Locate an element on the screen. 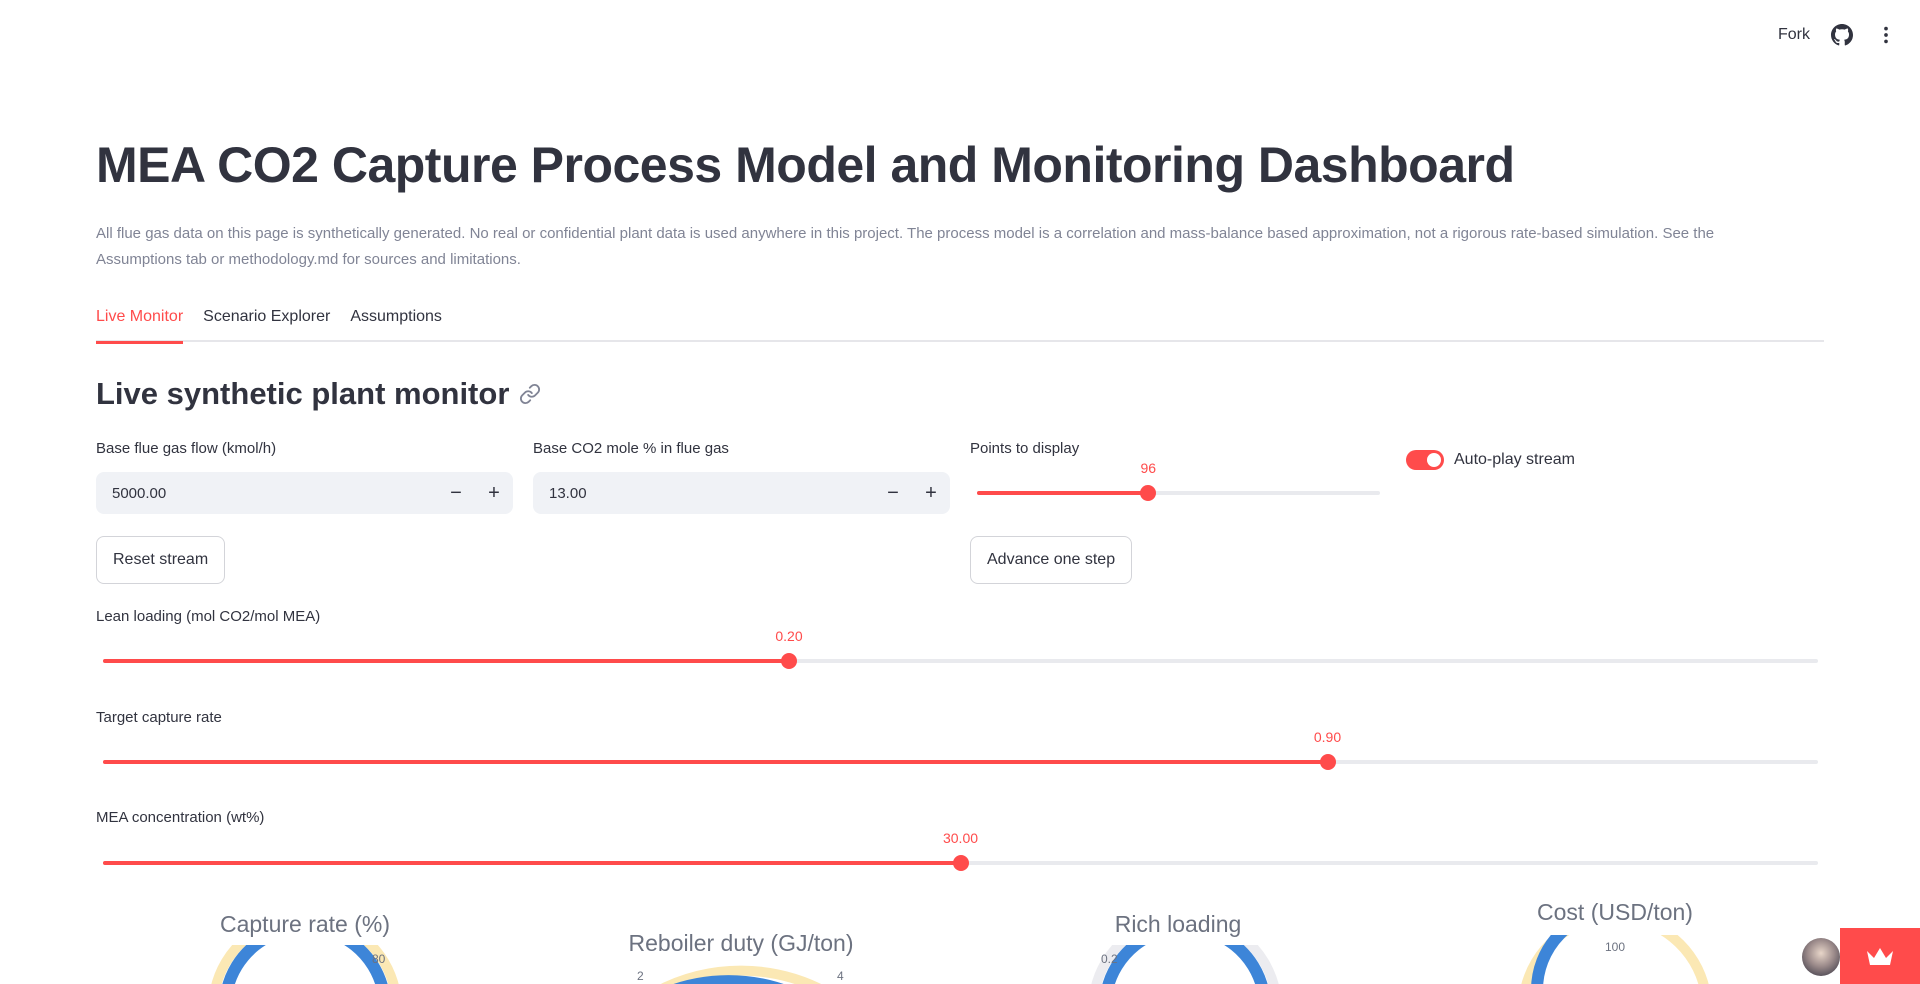 The height and width of the screenshot is (984, 1920). gauge-tick-label-left: 2 is located at coordinates (640, 976).